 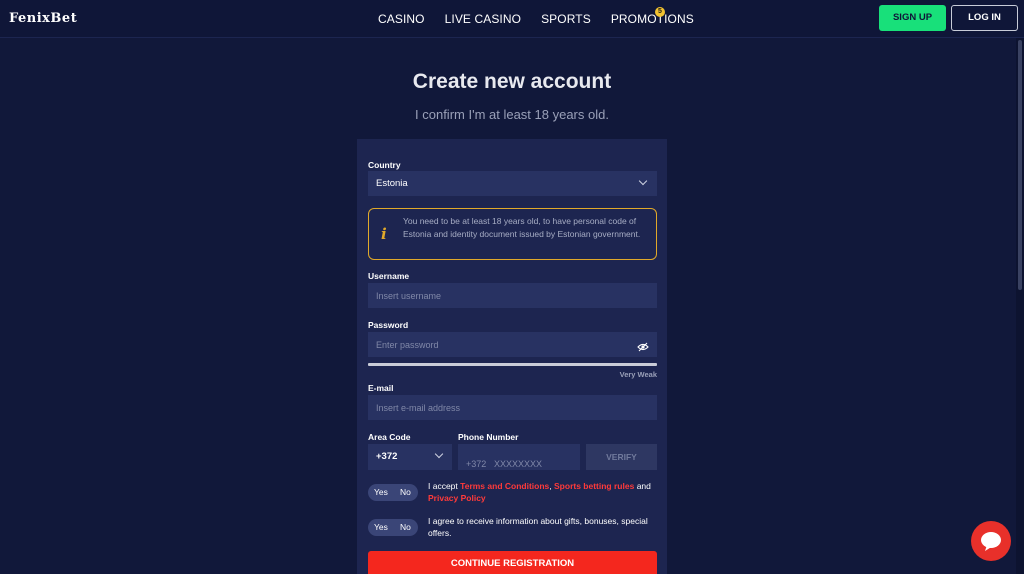 What do you see at coordinates (387, 456) in the screenshot?
I see `area-code-value: +372` at bounding box center [387, 456].